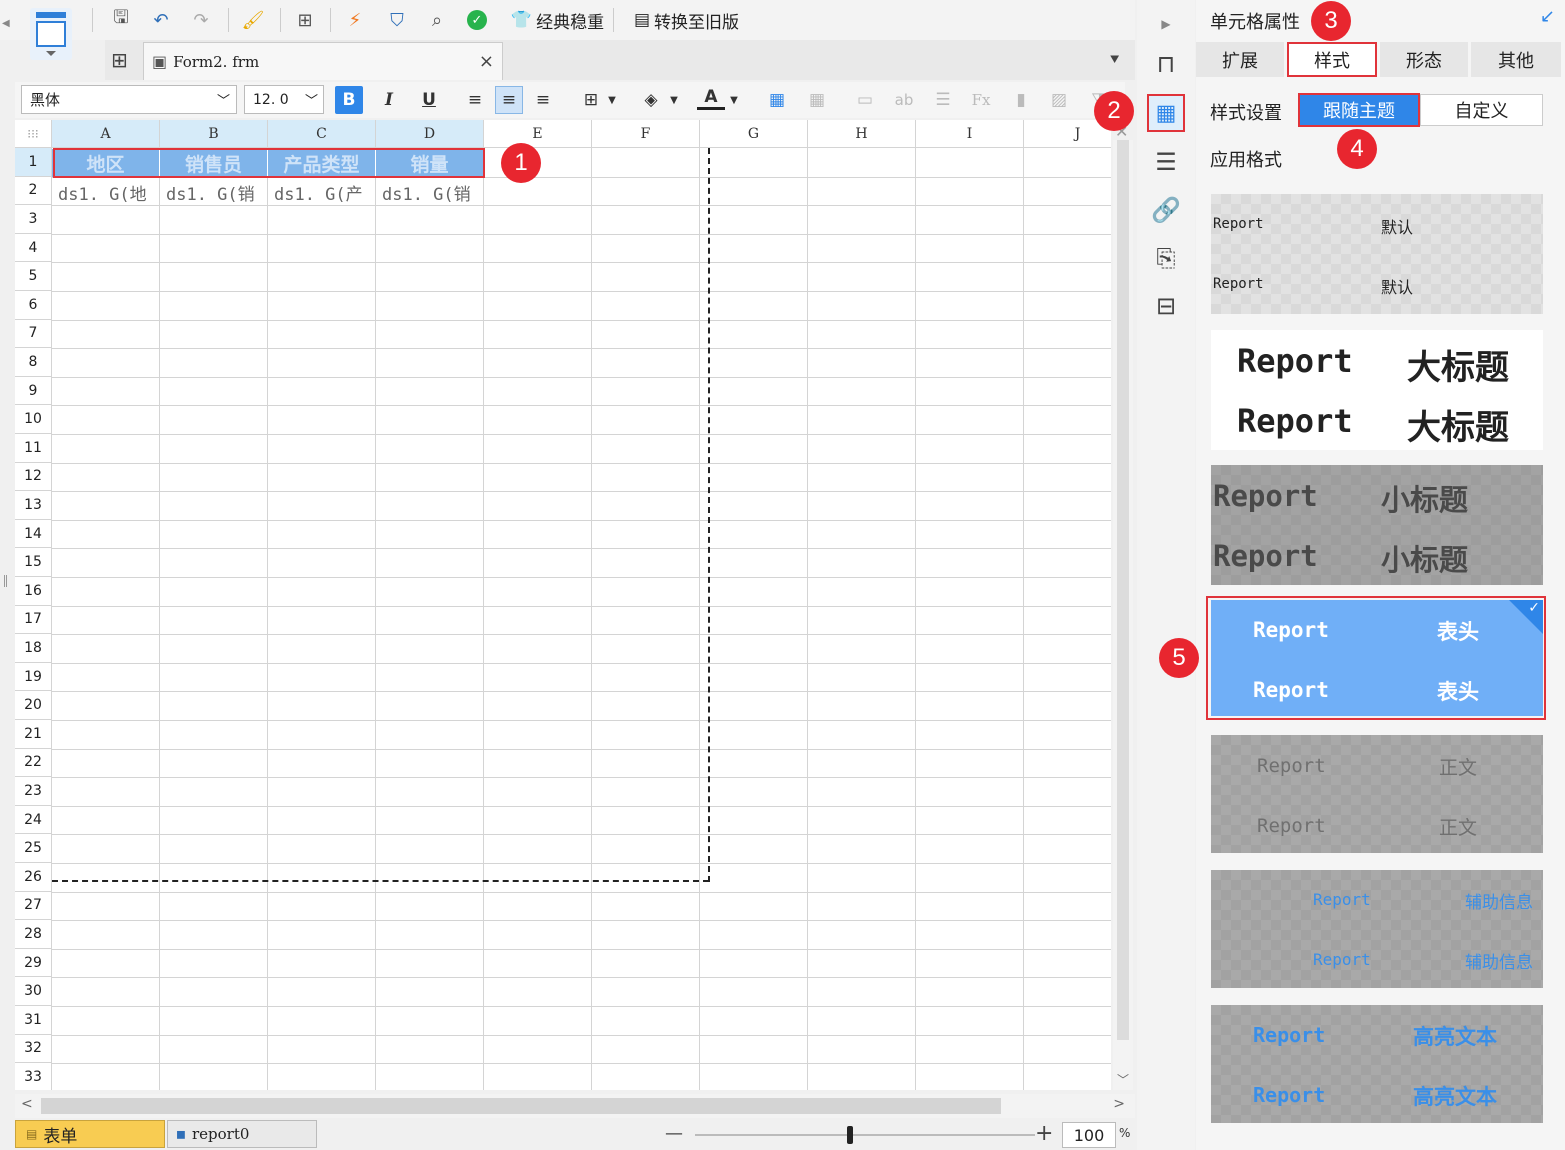 The width and height of the screenshot is (1565, 1150). Describe the element at coordinates (981, 100) in the screenshot. I see `formula-icon: Fx` at that location.